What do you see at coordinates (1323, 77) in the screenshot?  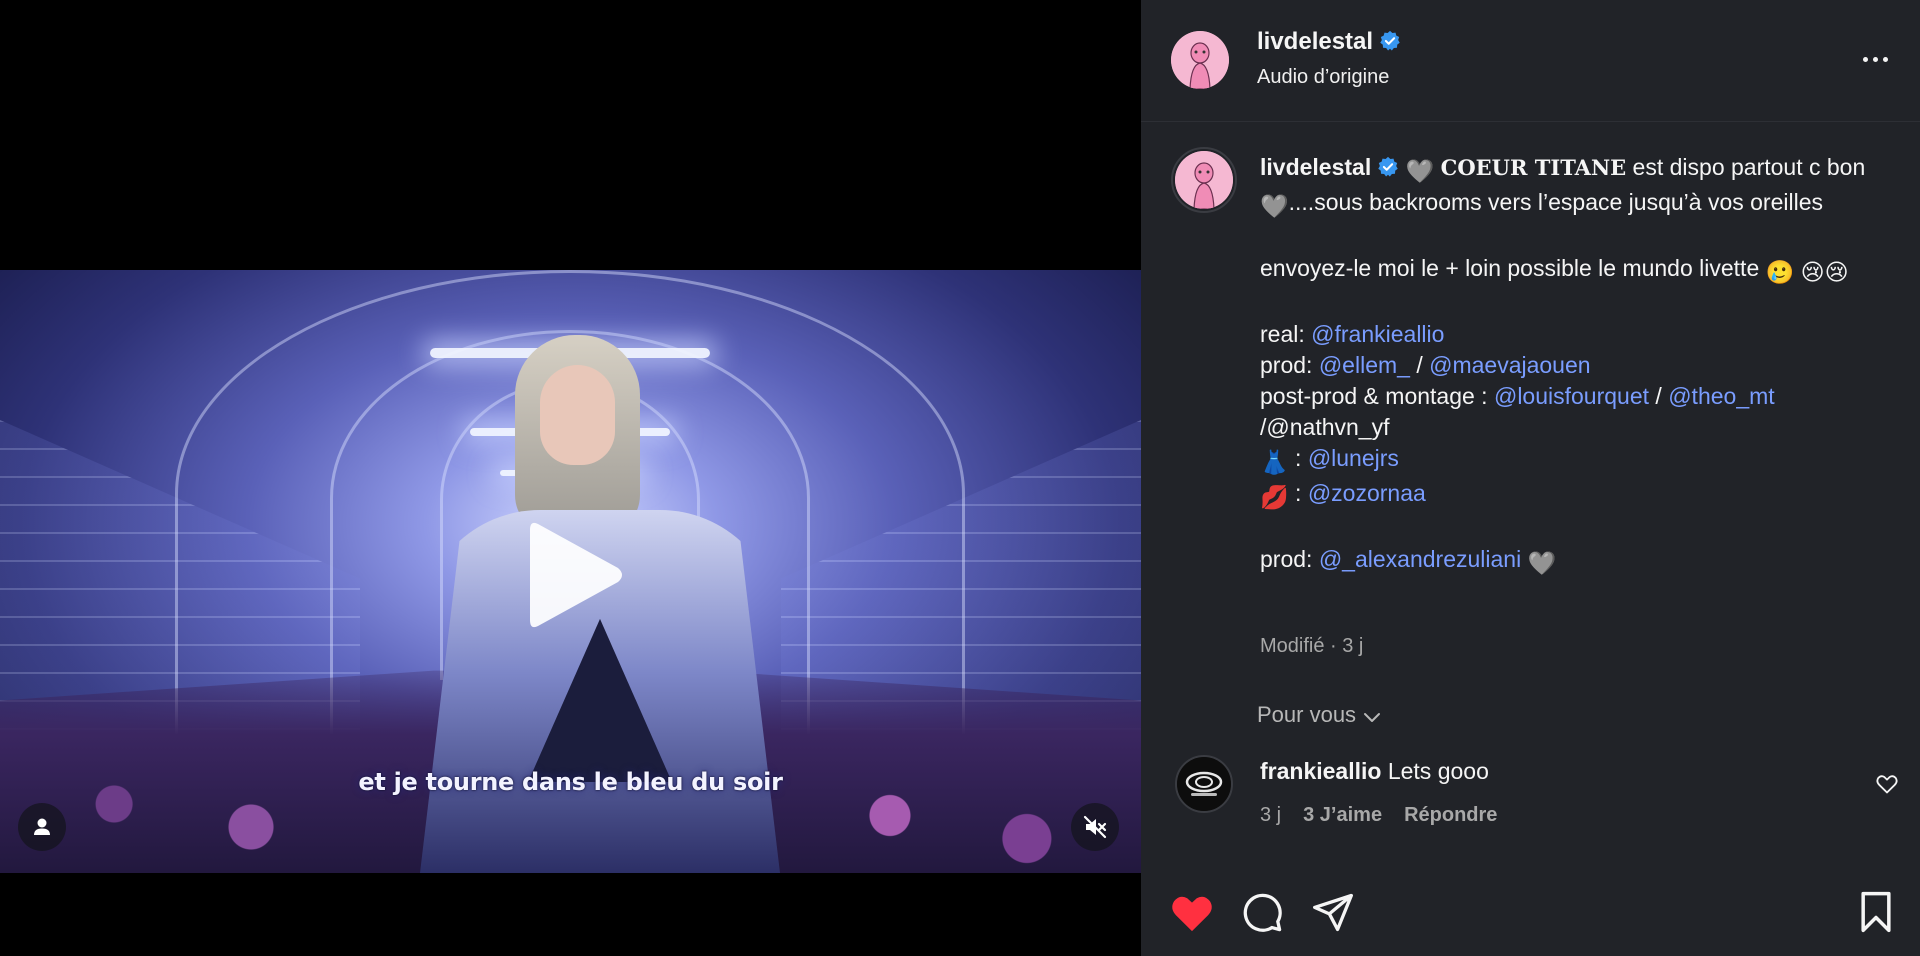 I see `original-audio-link: Audio d’origine` at bounding box center [1323, 77].